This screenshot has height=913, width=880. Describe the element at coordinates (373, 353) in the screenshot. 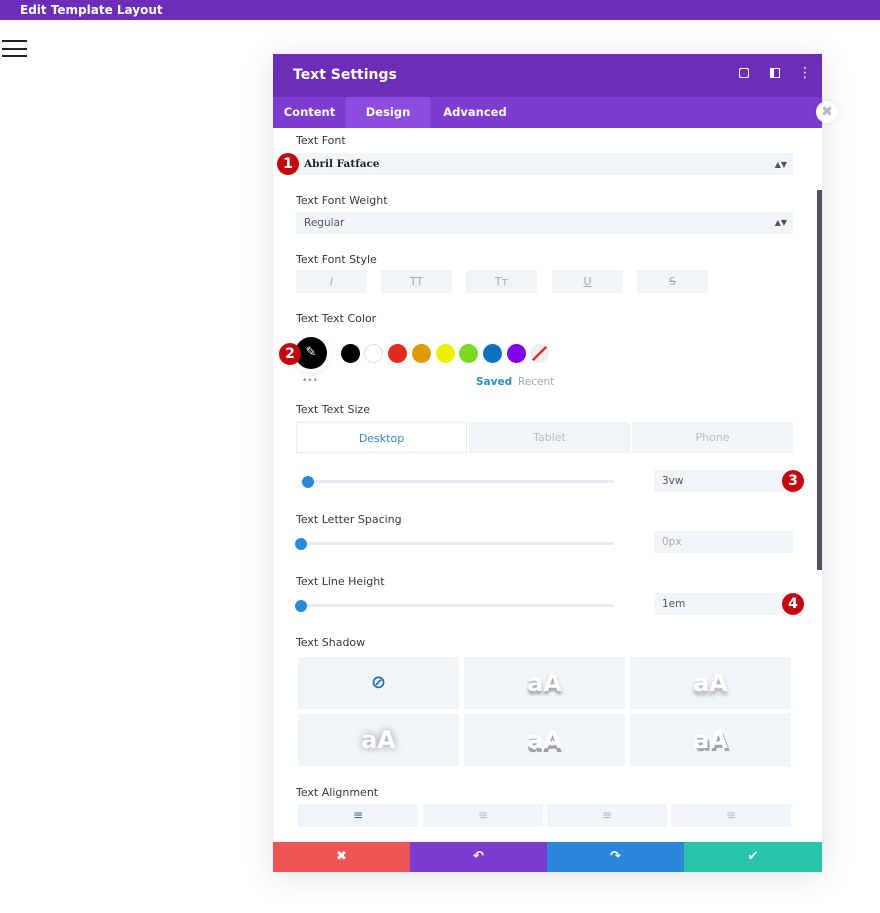

I see `swatch-white` at that location.